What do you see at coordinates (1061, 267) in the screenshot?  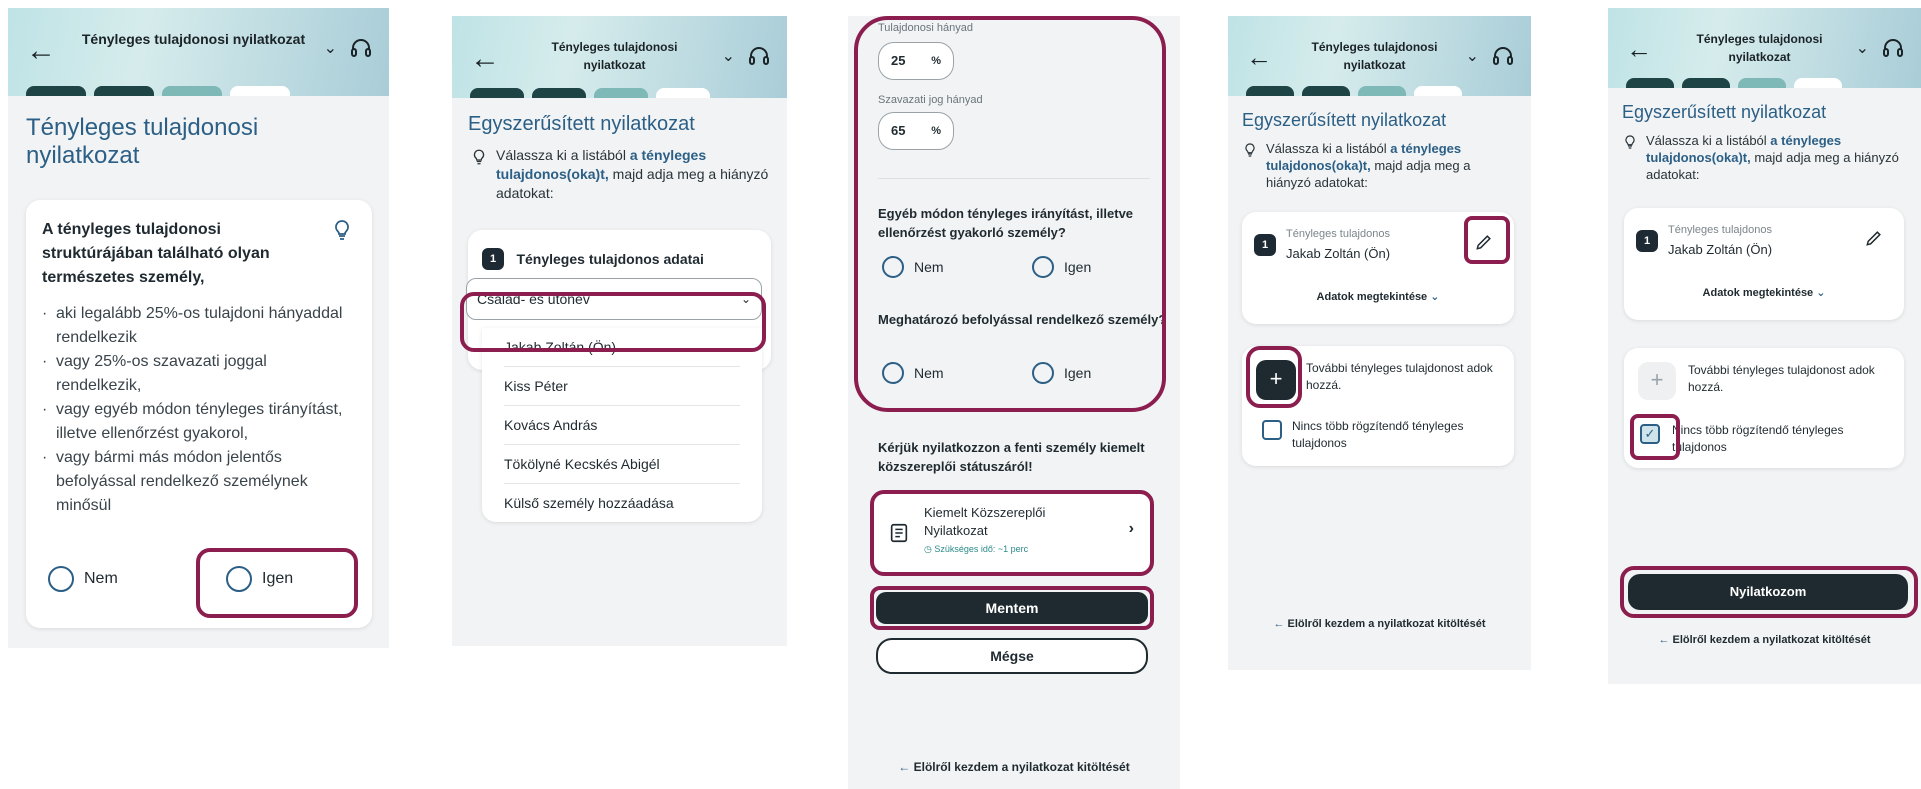 I see `q1-radio-yes: Igen` at bounding box center [1061, 267].